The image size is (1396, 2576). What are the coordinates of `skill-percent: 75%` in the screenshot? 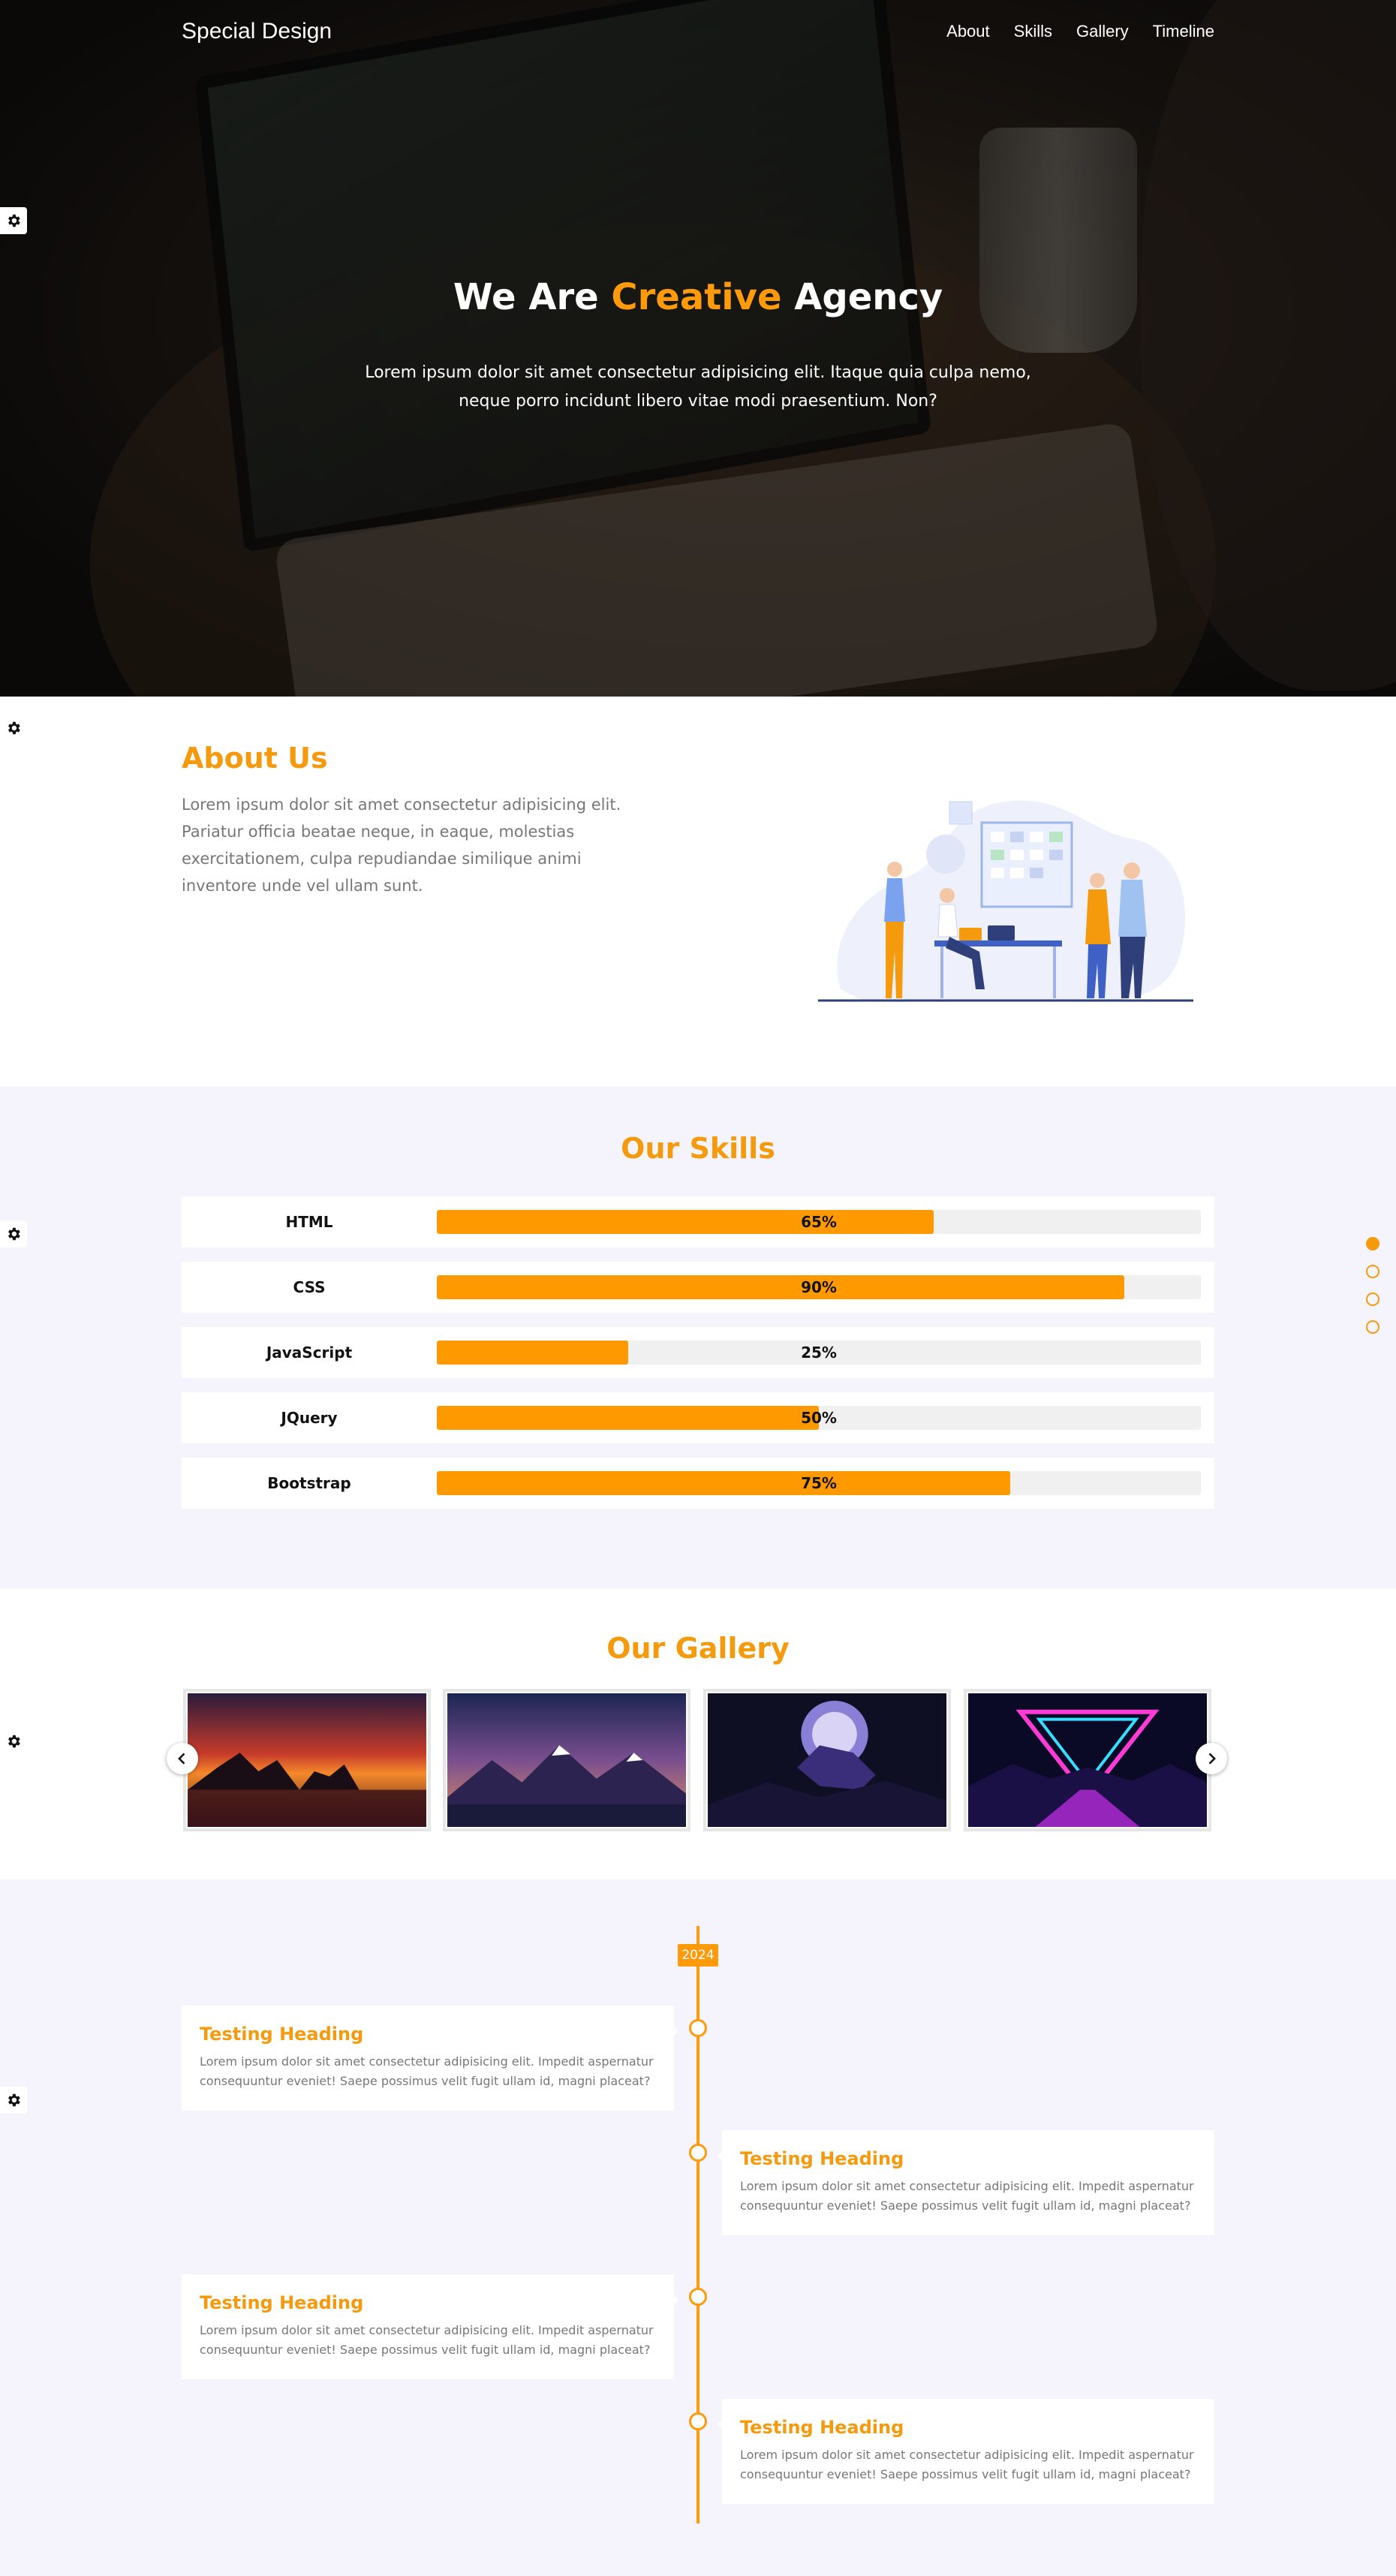 It's located at (819, 1483).